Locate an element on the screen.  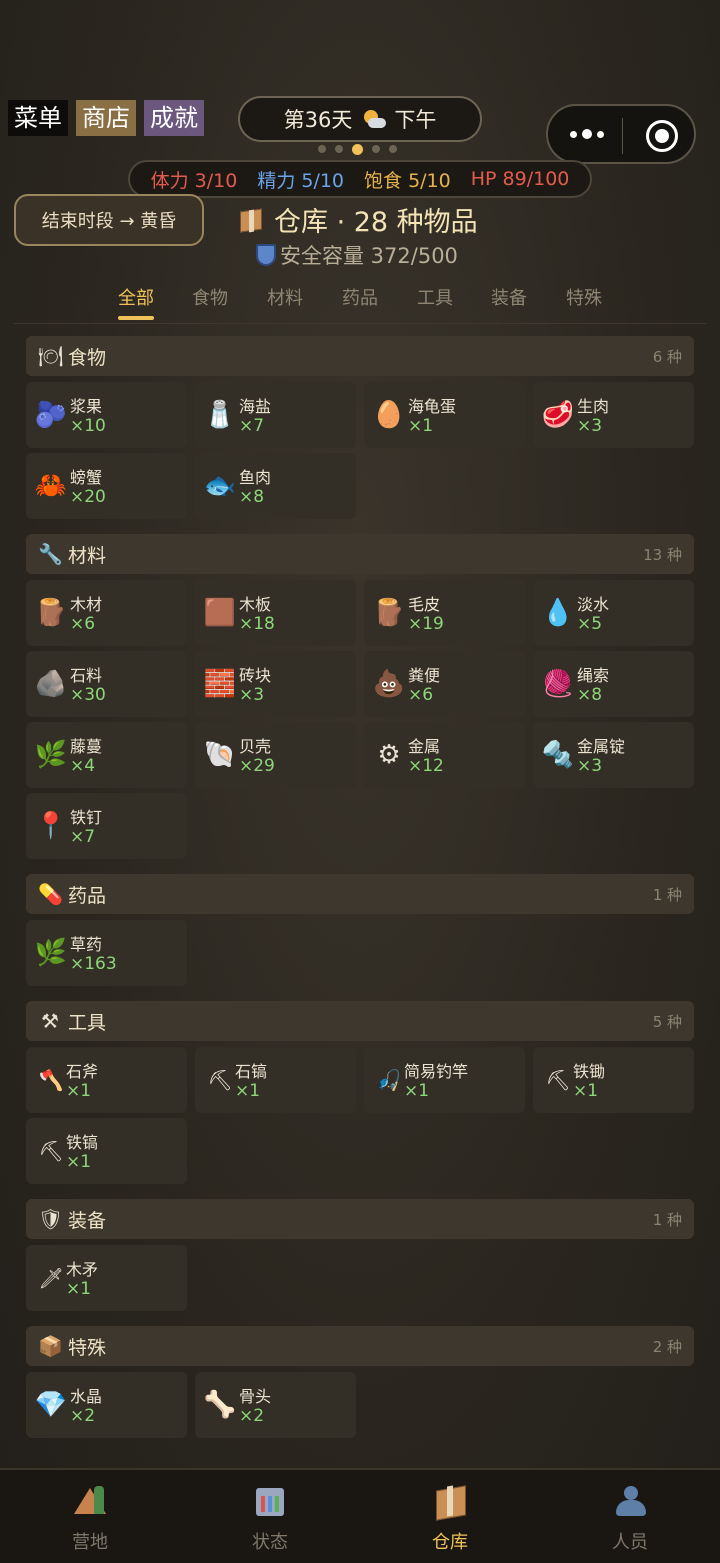
item-name: 海龟蛋 is located at coordinates (432, 406).